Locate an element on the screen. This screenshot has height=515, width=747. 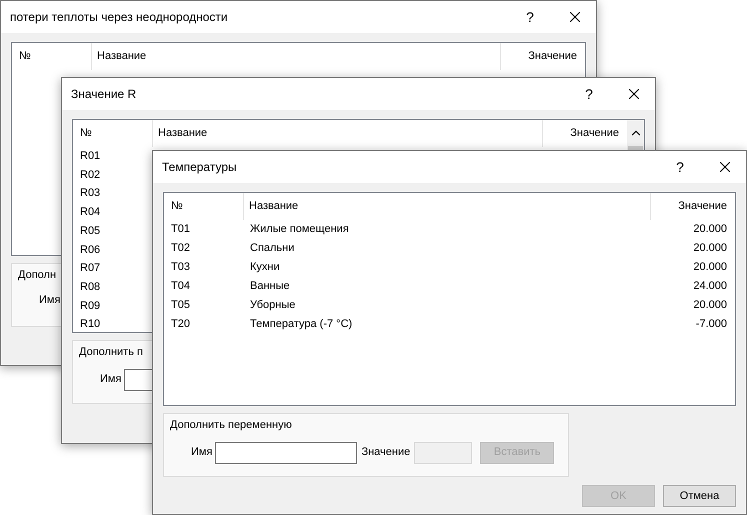
table-cell-text: R02 is located at coordinates (90, 175).